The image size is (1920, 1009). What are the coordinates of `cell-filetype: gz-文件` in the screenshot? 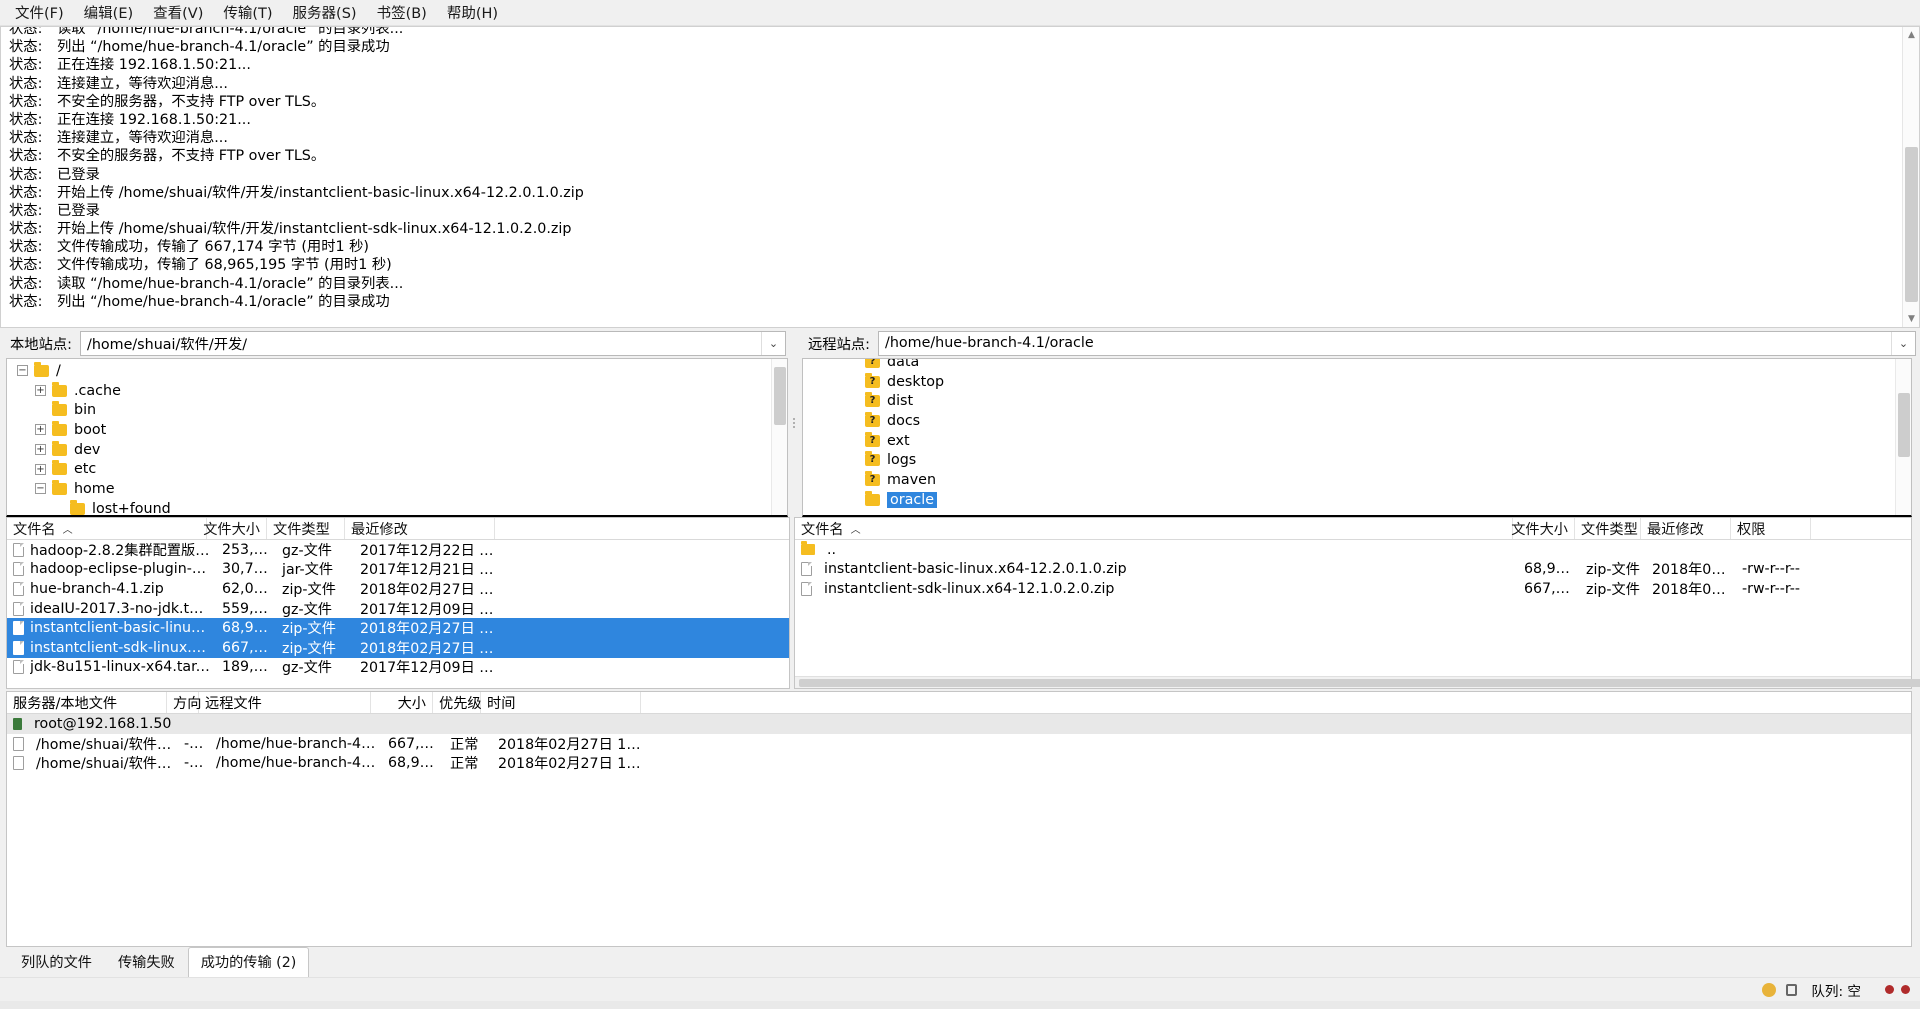 It's located at (307, 668).